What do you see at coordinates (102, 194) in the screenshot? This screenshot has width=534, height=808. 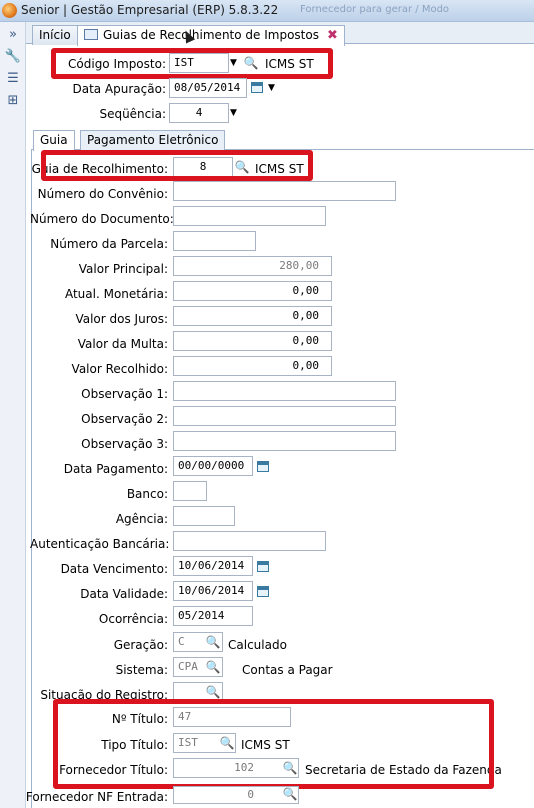 I see `numero-convenio-label: Número do Convênio:` at bounding box center [102, 194].